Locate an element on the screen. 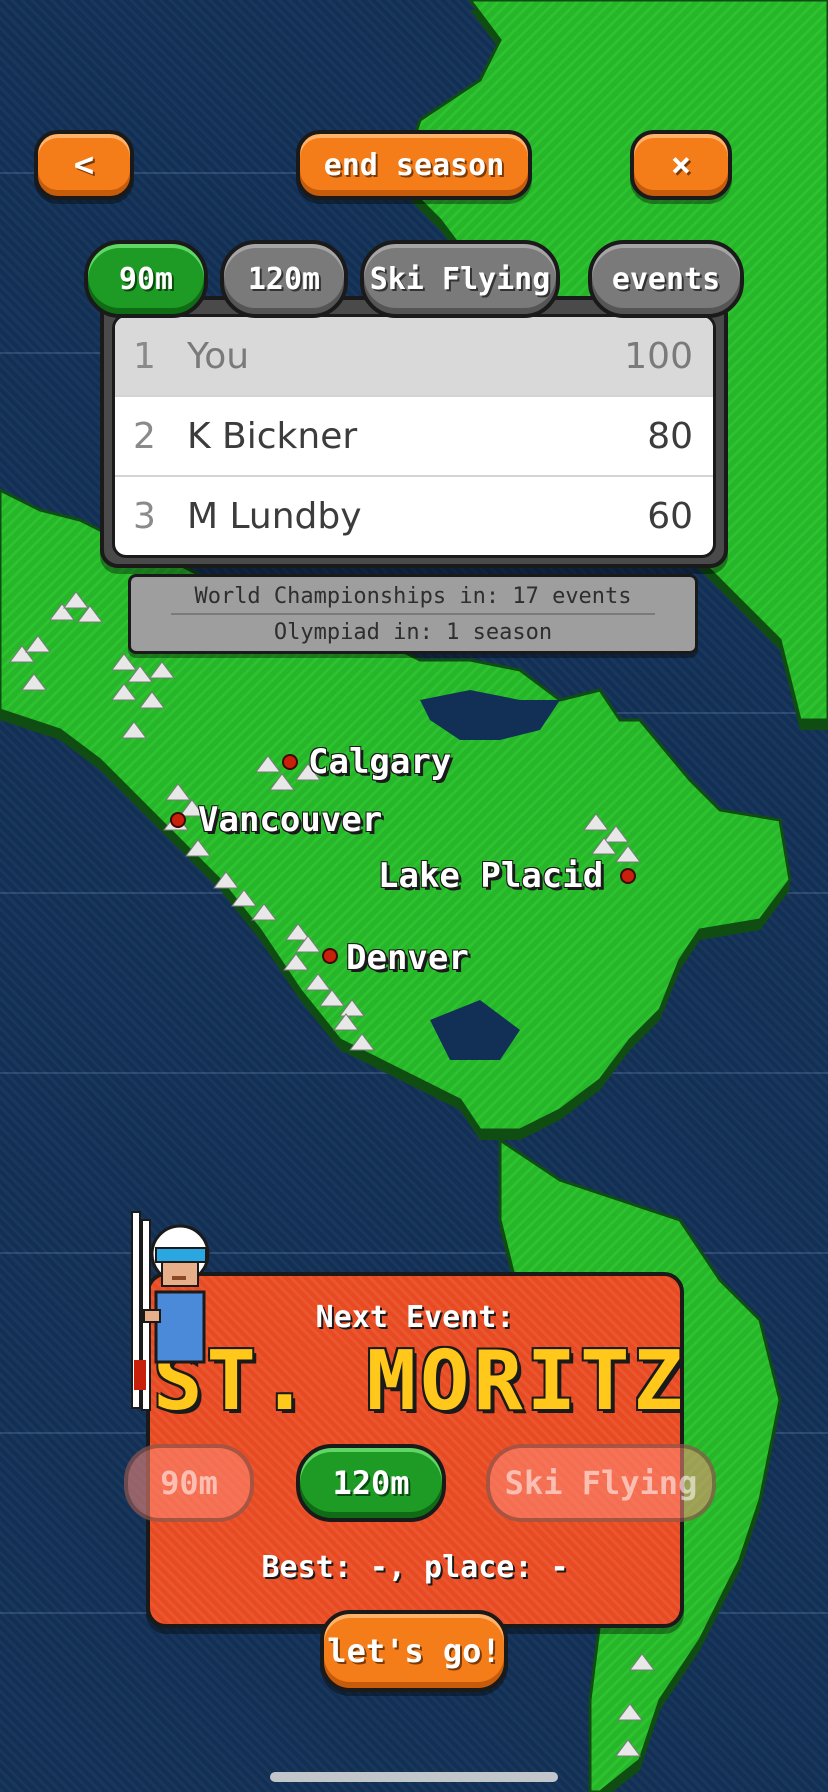  back-button: < is located at coordinates (84, 165).